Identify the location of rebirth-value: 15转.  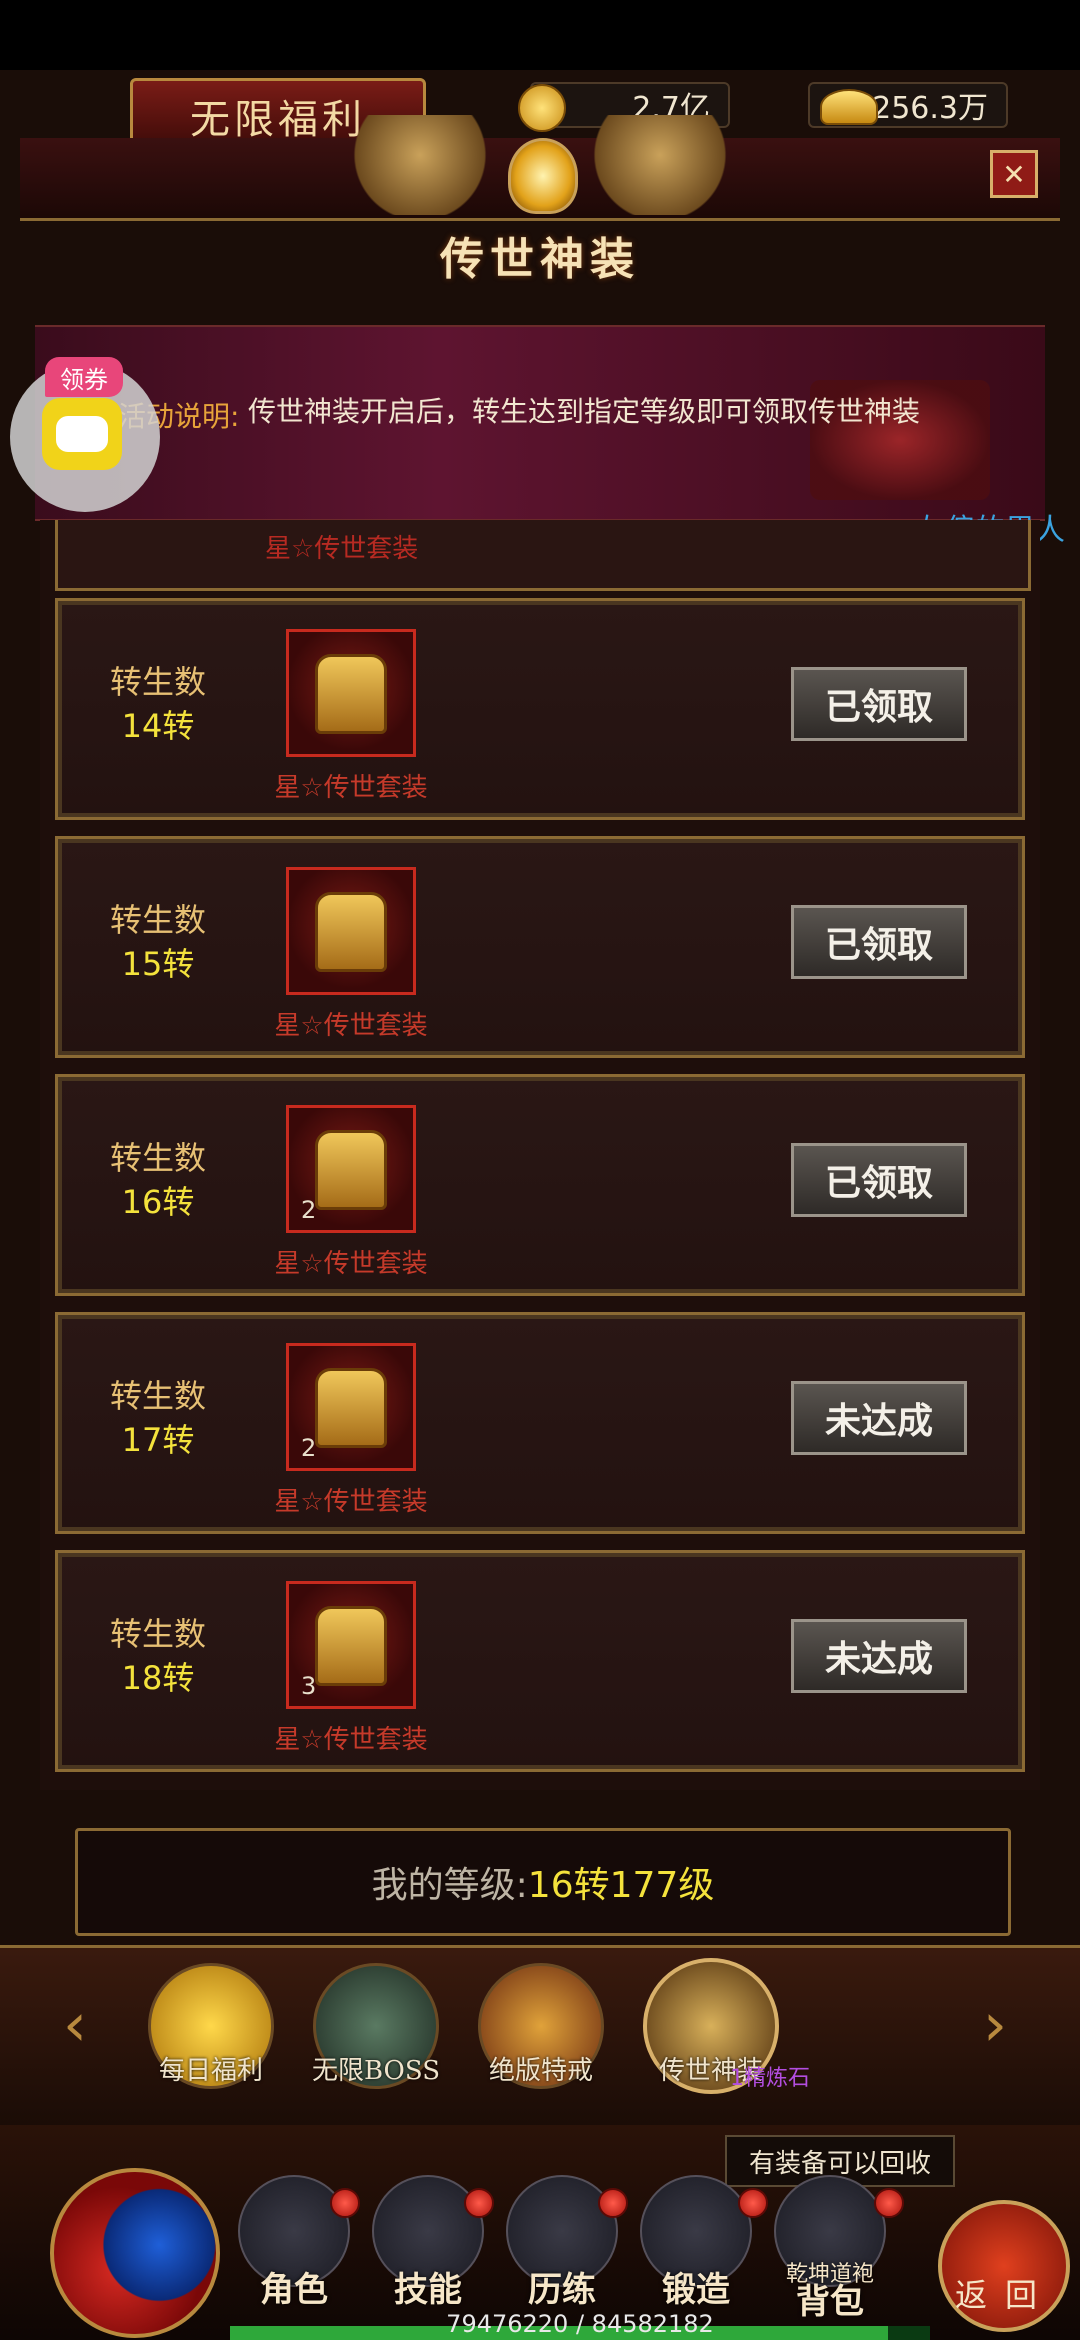
(158, 964).